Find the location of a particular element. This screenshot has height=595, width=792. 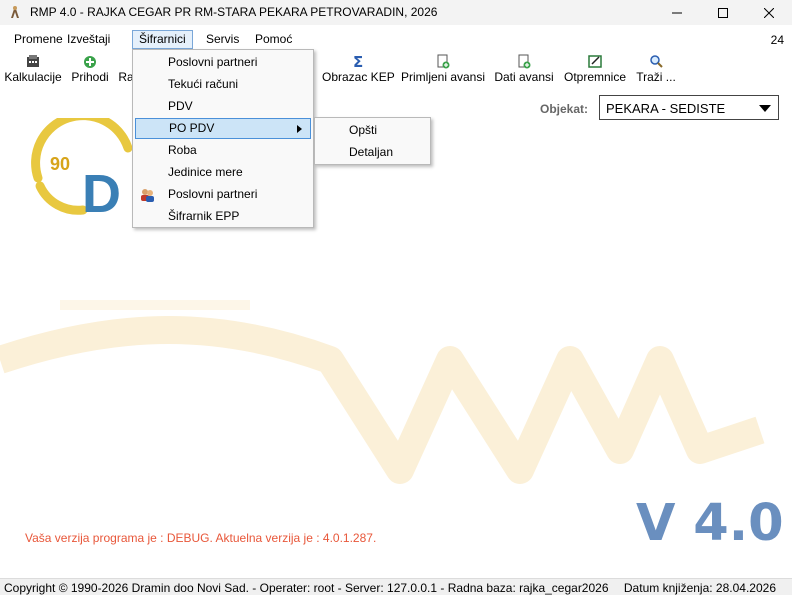

objekat-label: Objekat: is located at coordinates (564, 109).